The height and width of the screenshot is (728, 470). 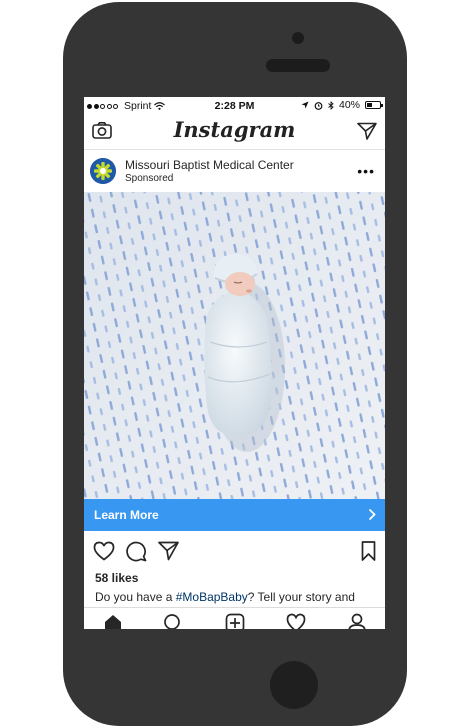 What do you see at coordinates (296, 621) in the screenshot?
I see `activity-icon` at bounding box center [296, 621].